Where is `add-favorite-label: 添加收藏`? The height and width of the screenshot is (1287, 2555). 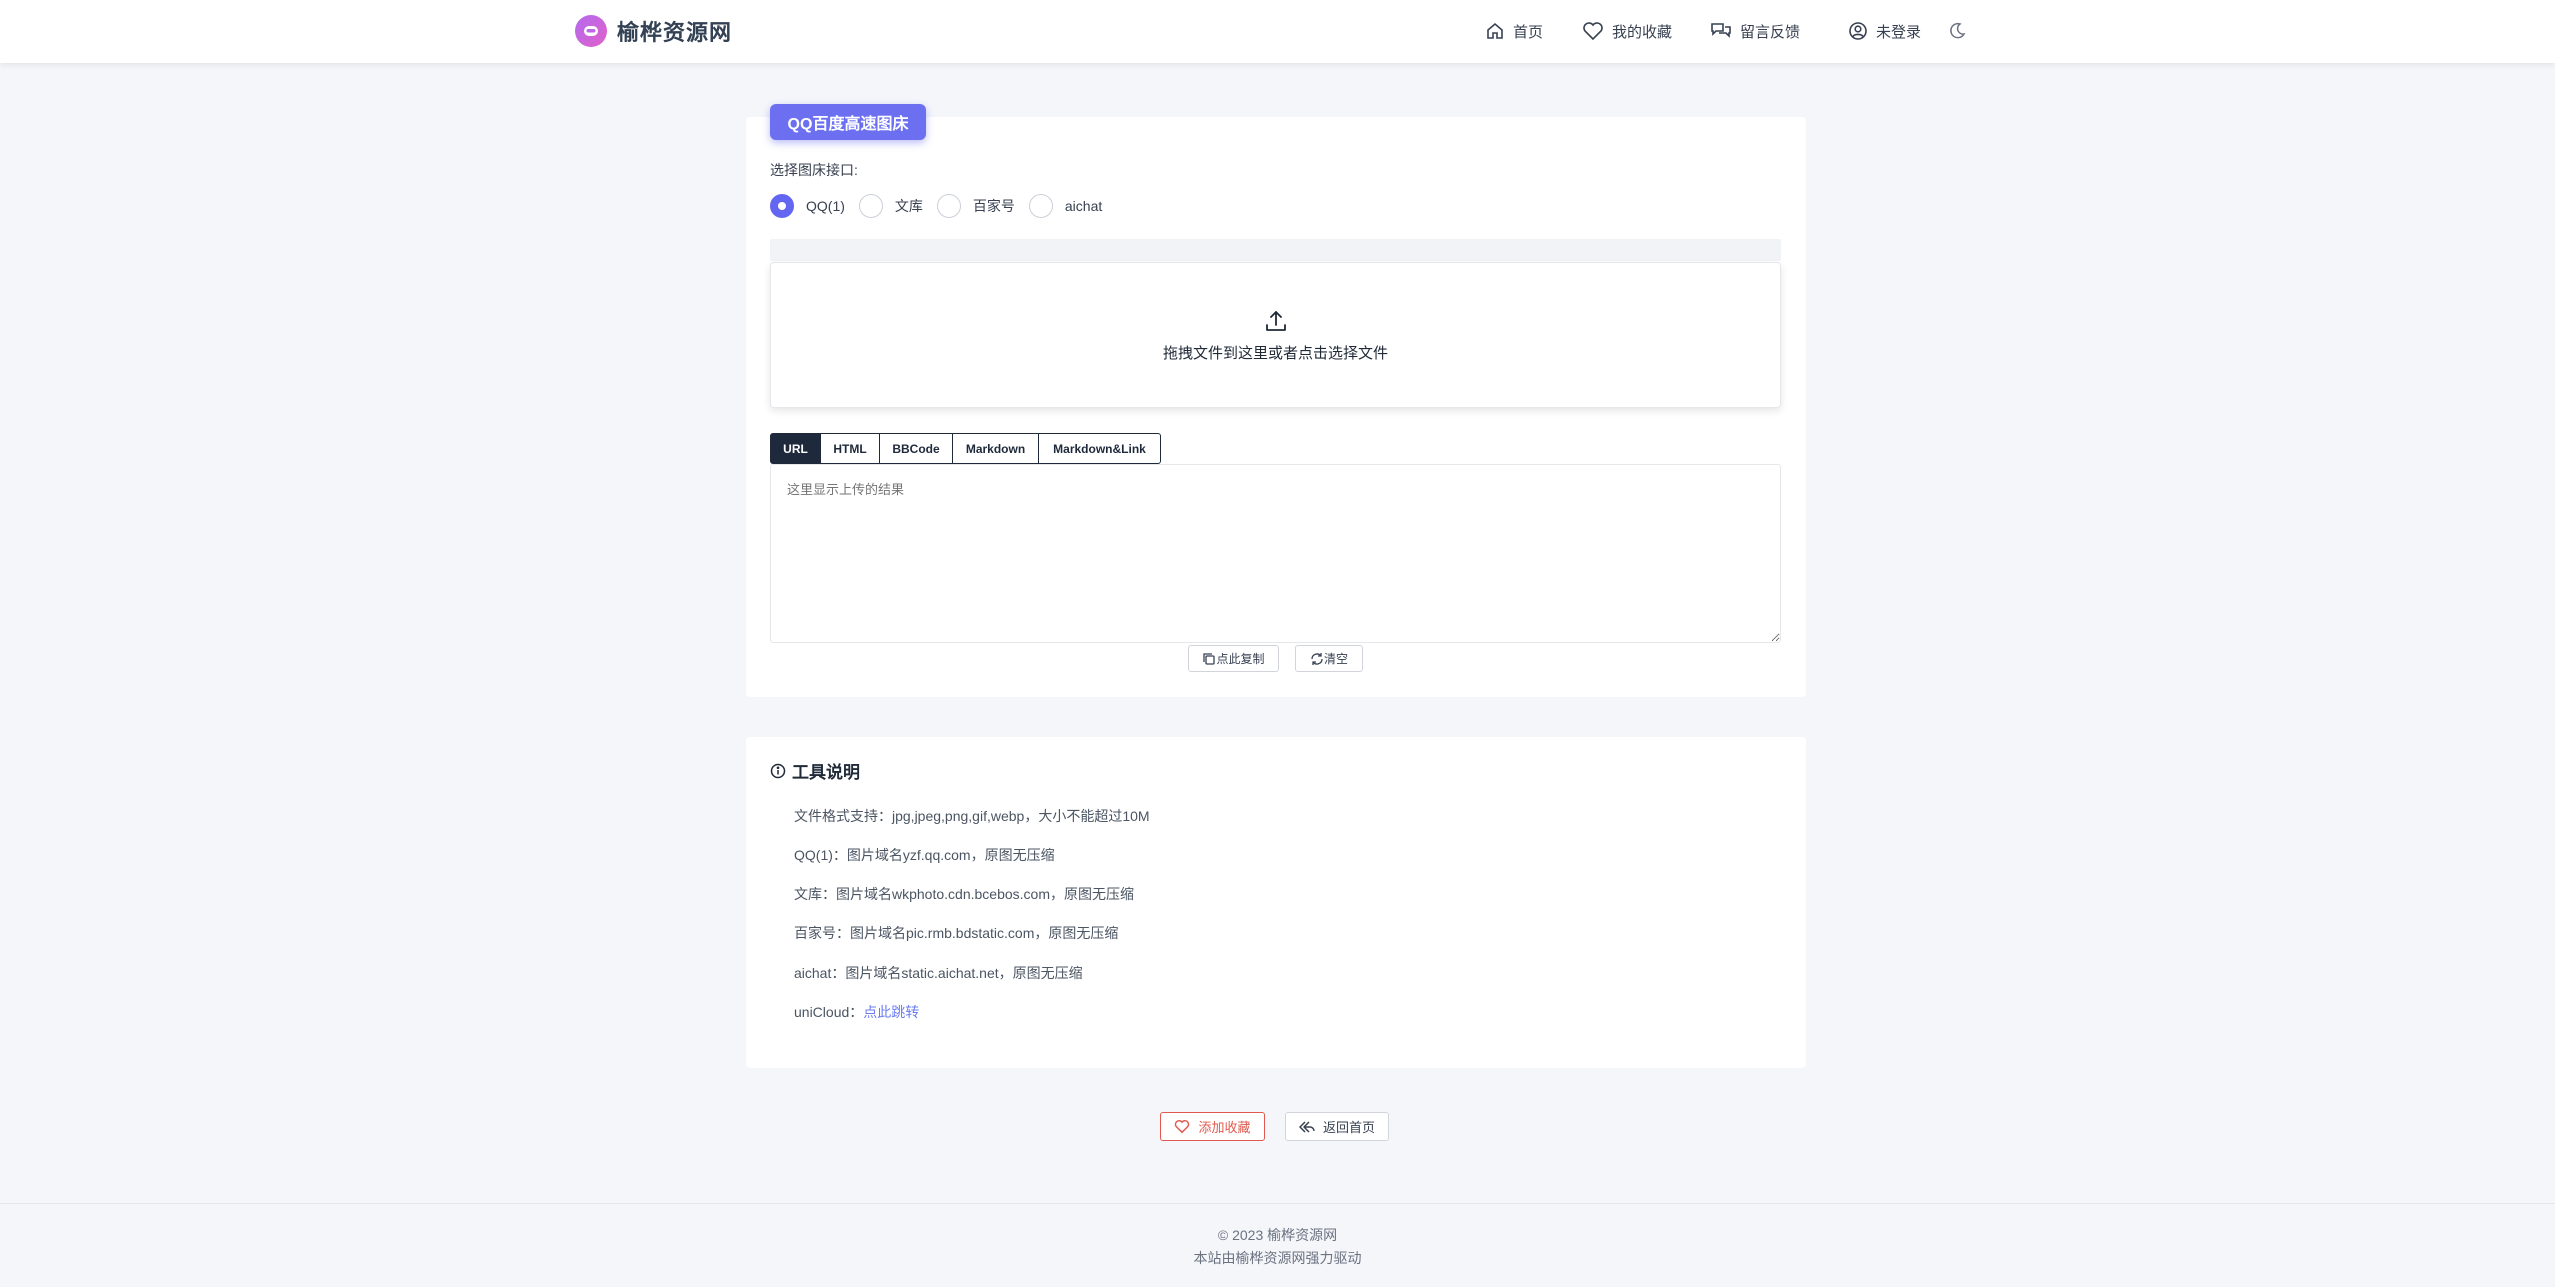
add-favorite-label: 添加收藏 is located at coordinates (1224, 1127).